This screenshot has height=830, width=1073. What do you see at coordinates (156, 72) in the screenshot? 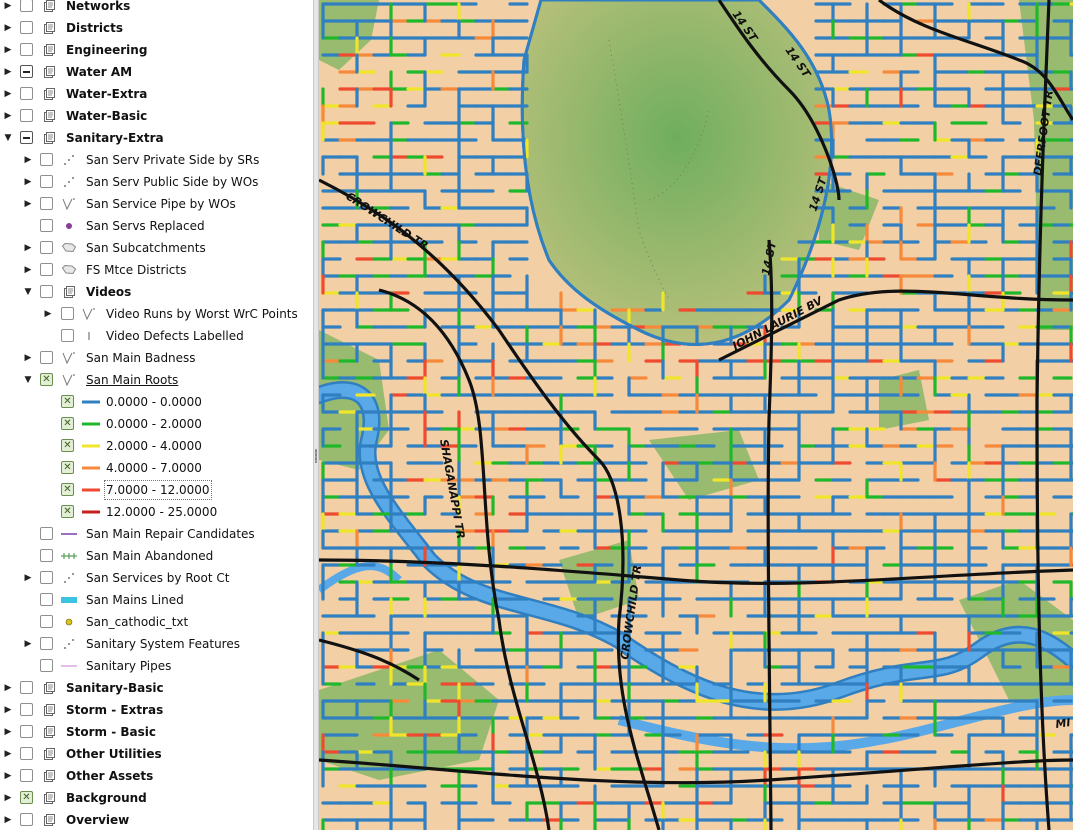
I see `legend-row-water-am: ▶ Water AM` at bounding box center [156, 72].